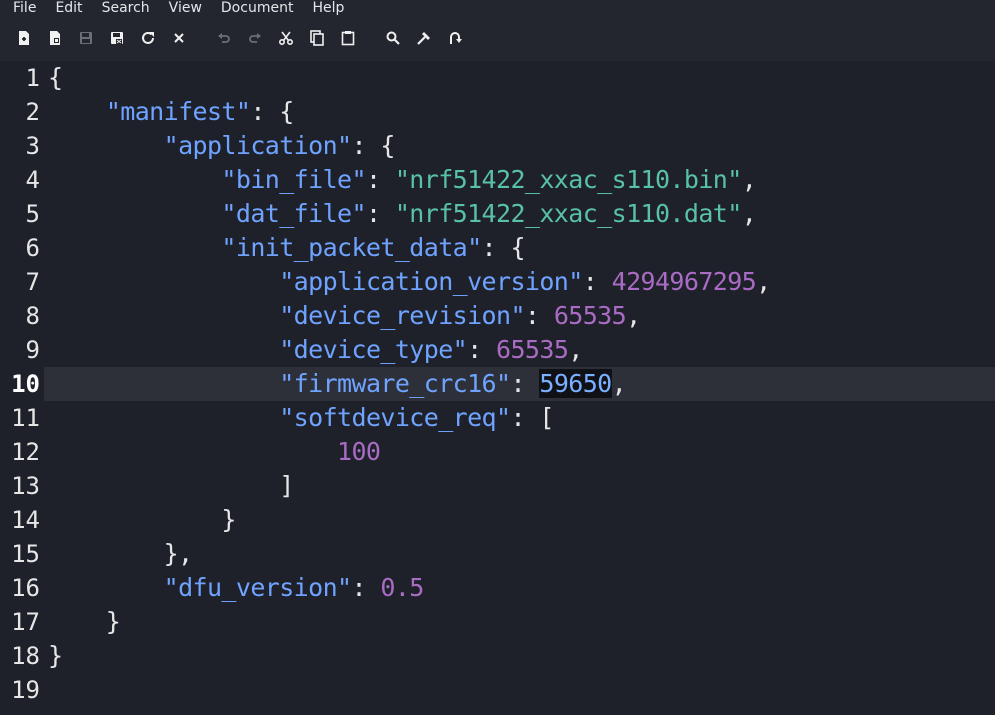 The image size is (995, 715). I want to click on code-line: 6 "init_packet_data": {, so click(497, 248).